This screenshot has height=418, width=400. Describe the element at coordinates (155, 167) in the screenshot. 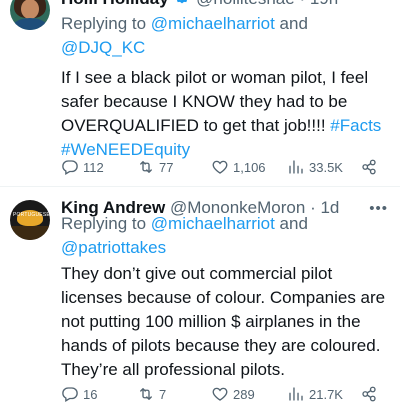

I see `retweet-button: 77` at that location.